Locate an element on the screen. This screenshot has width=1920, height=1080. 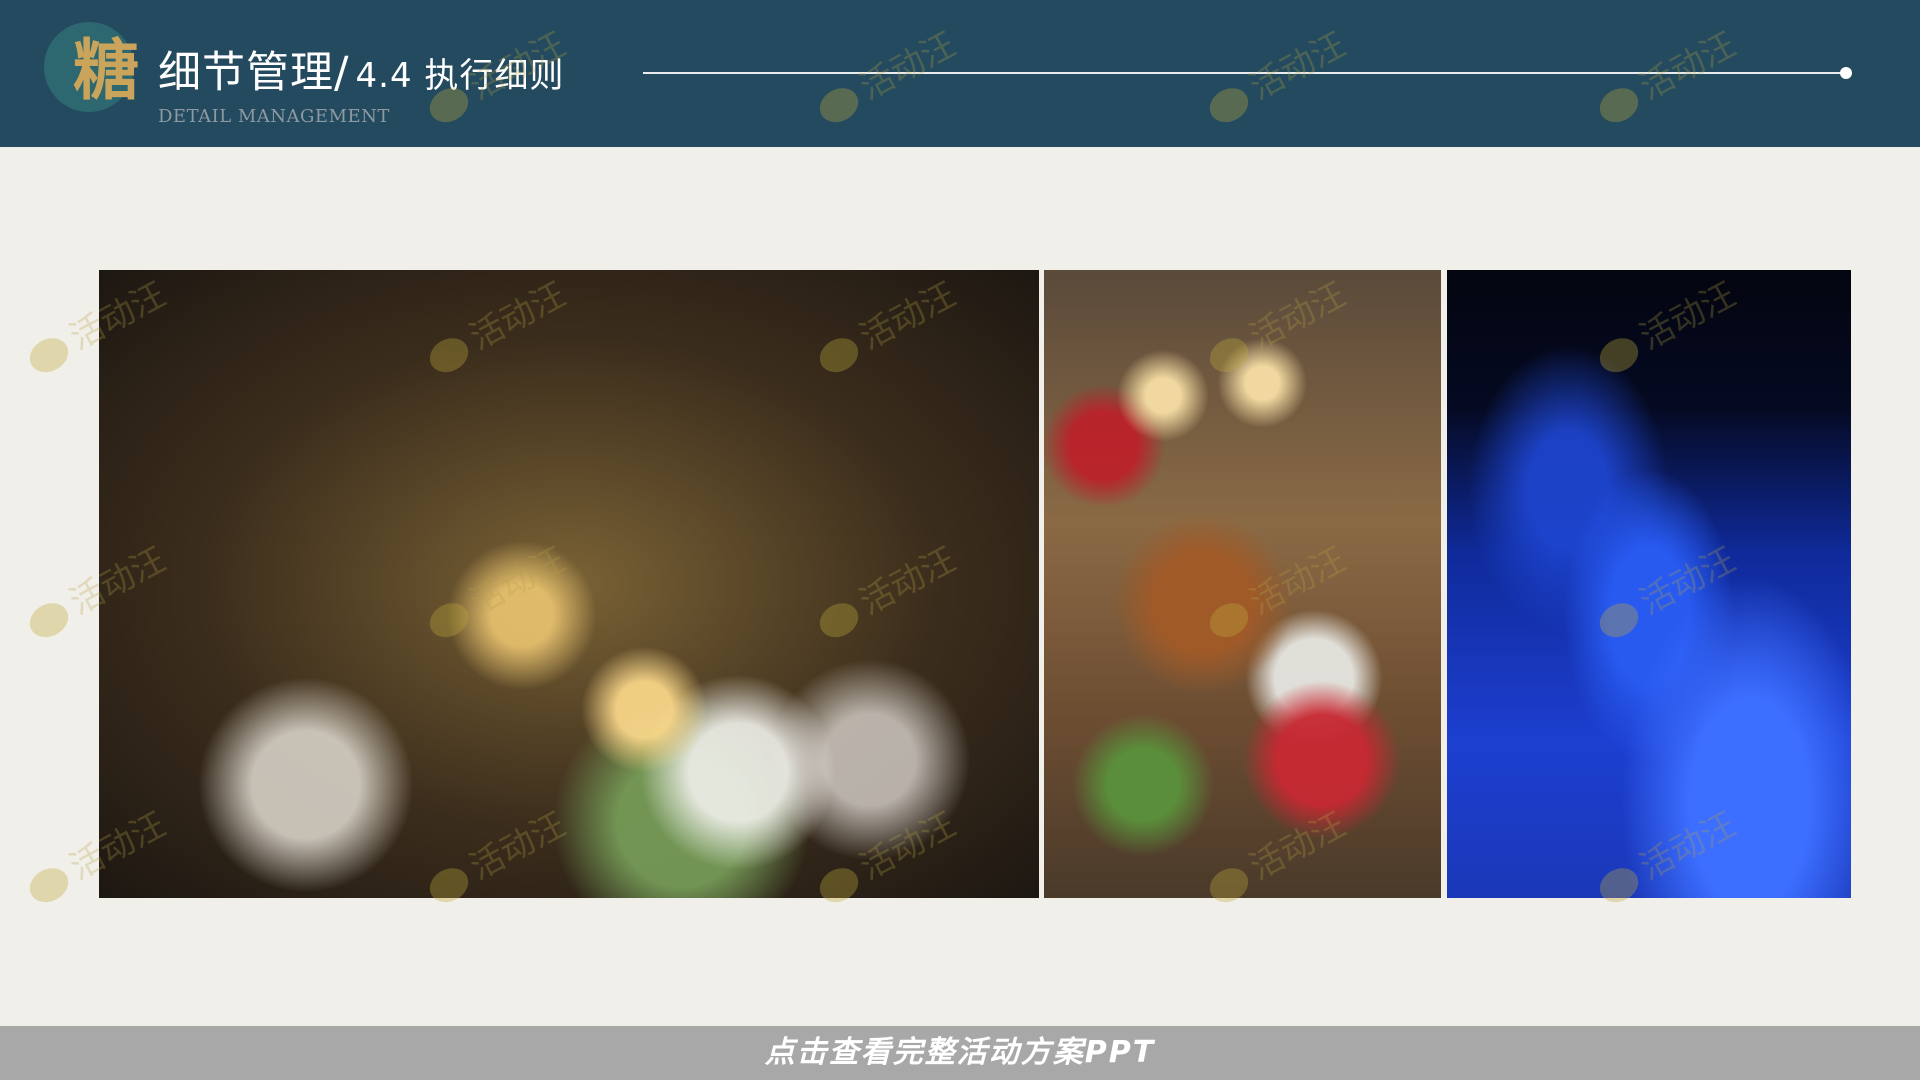
blue-lit-gala-table-photo is located at coordinates (1649, 584).